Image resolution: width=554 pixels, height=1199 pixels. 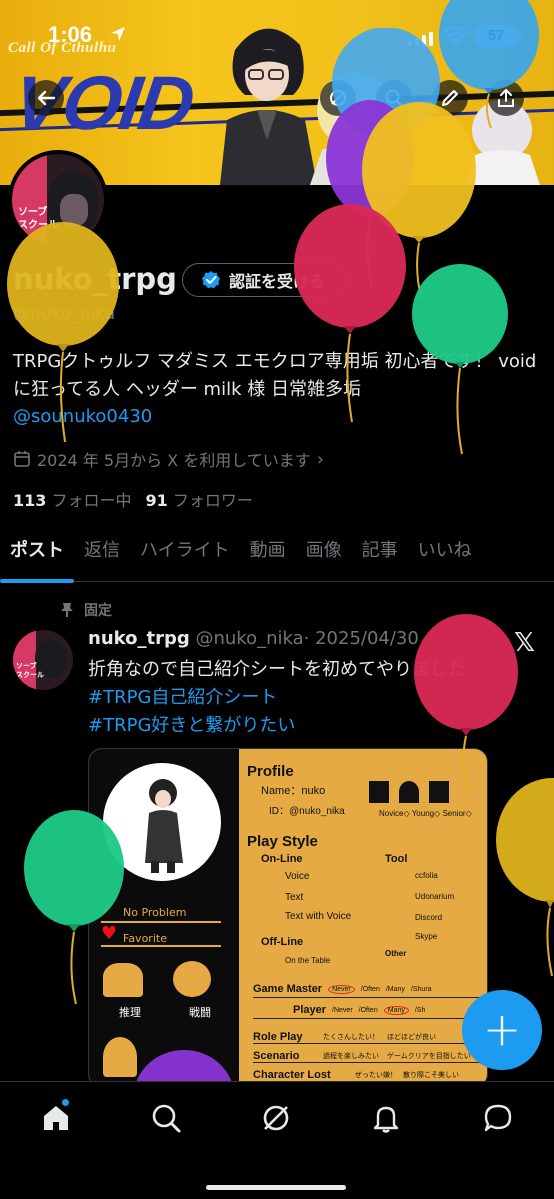 I want to click on followers-label: フォロワー, so click(x=212, y=500).